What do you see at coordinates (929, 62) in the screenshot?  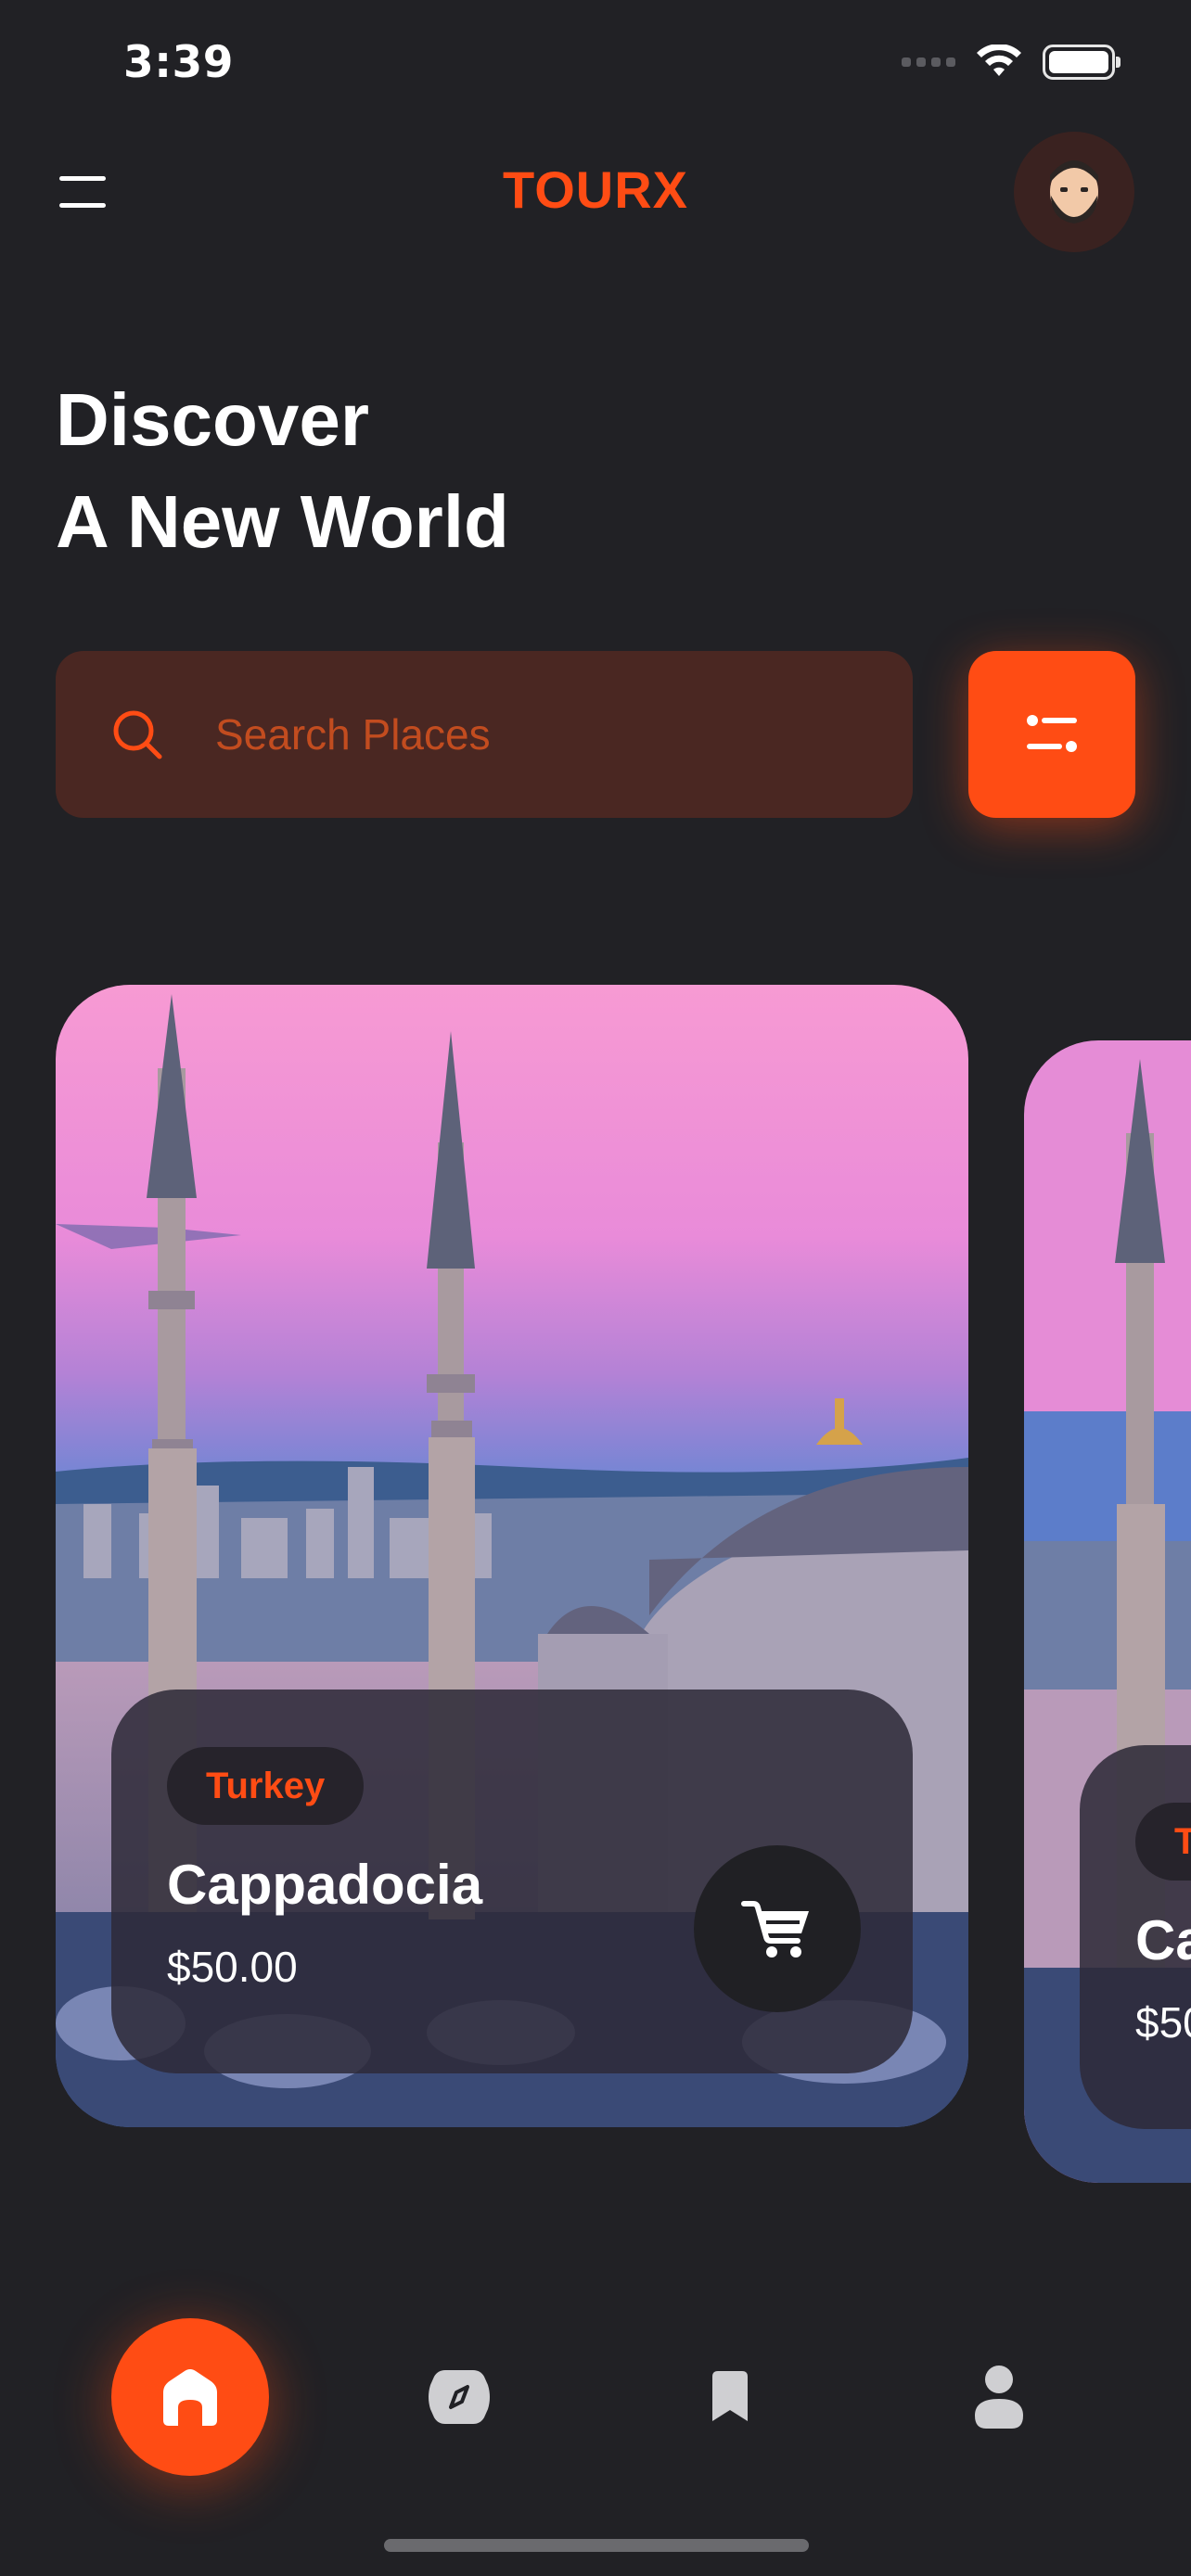 I see `signal-icon` at bounding box center [929, 62].